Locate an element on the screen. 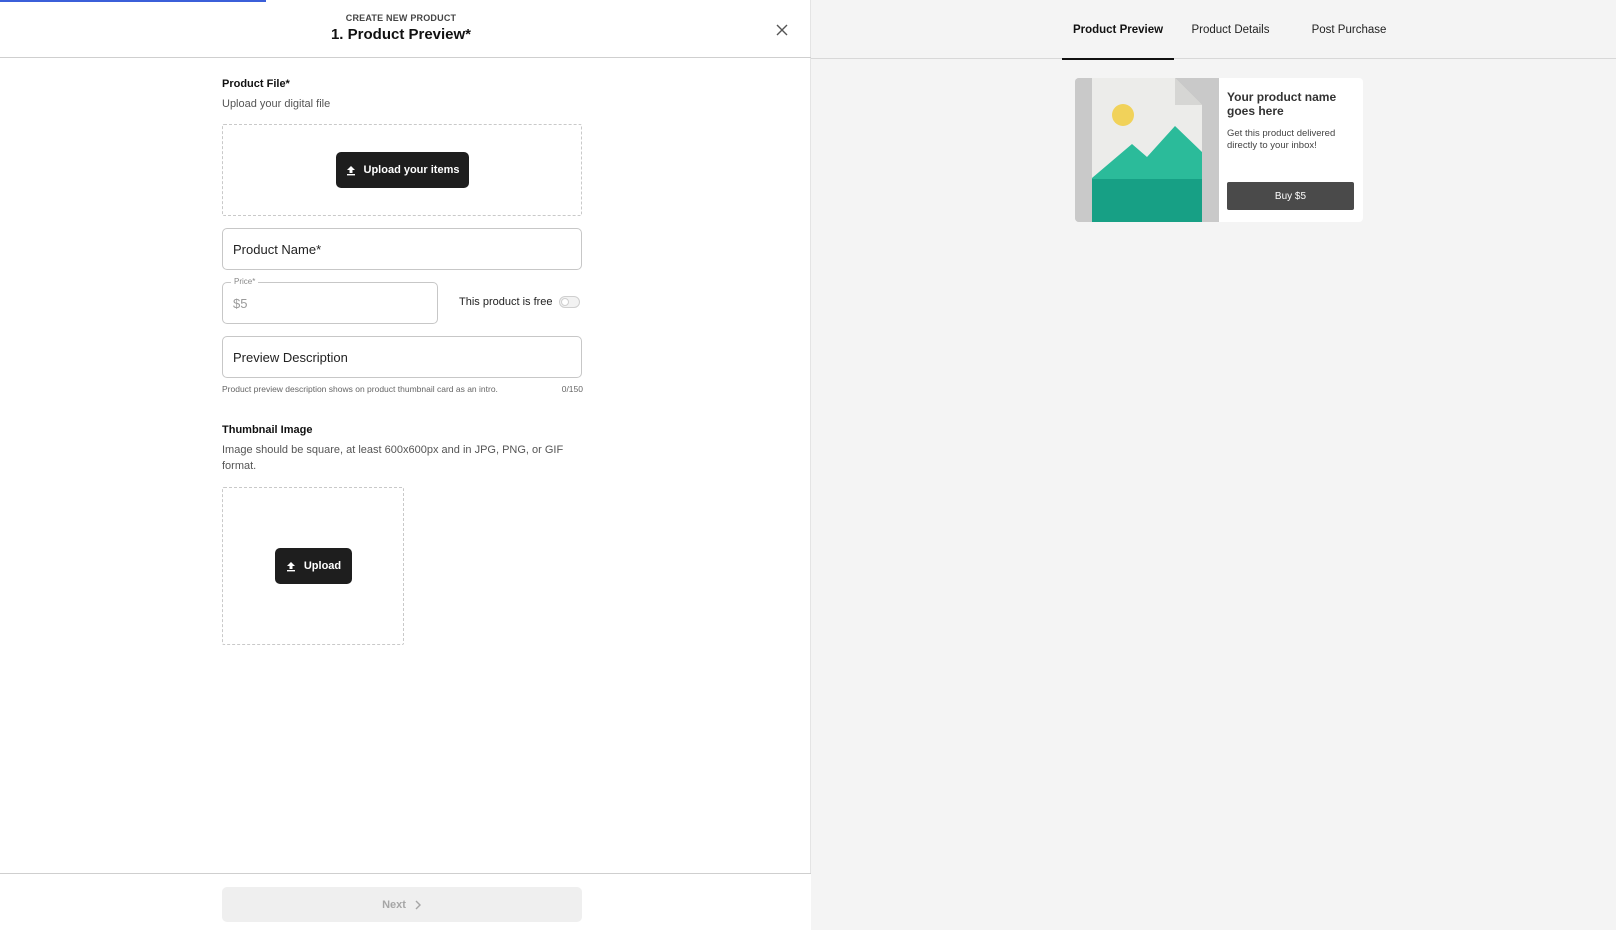 The width and height of the screenshot is (1616, 930). close-icon is located at coordinates (782, 30).